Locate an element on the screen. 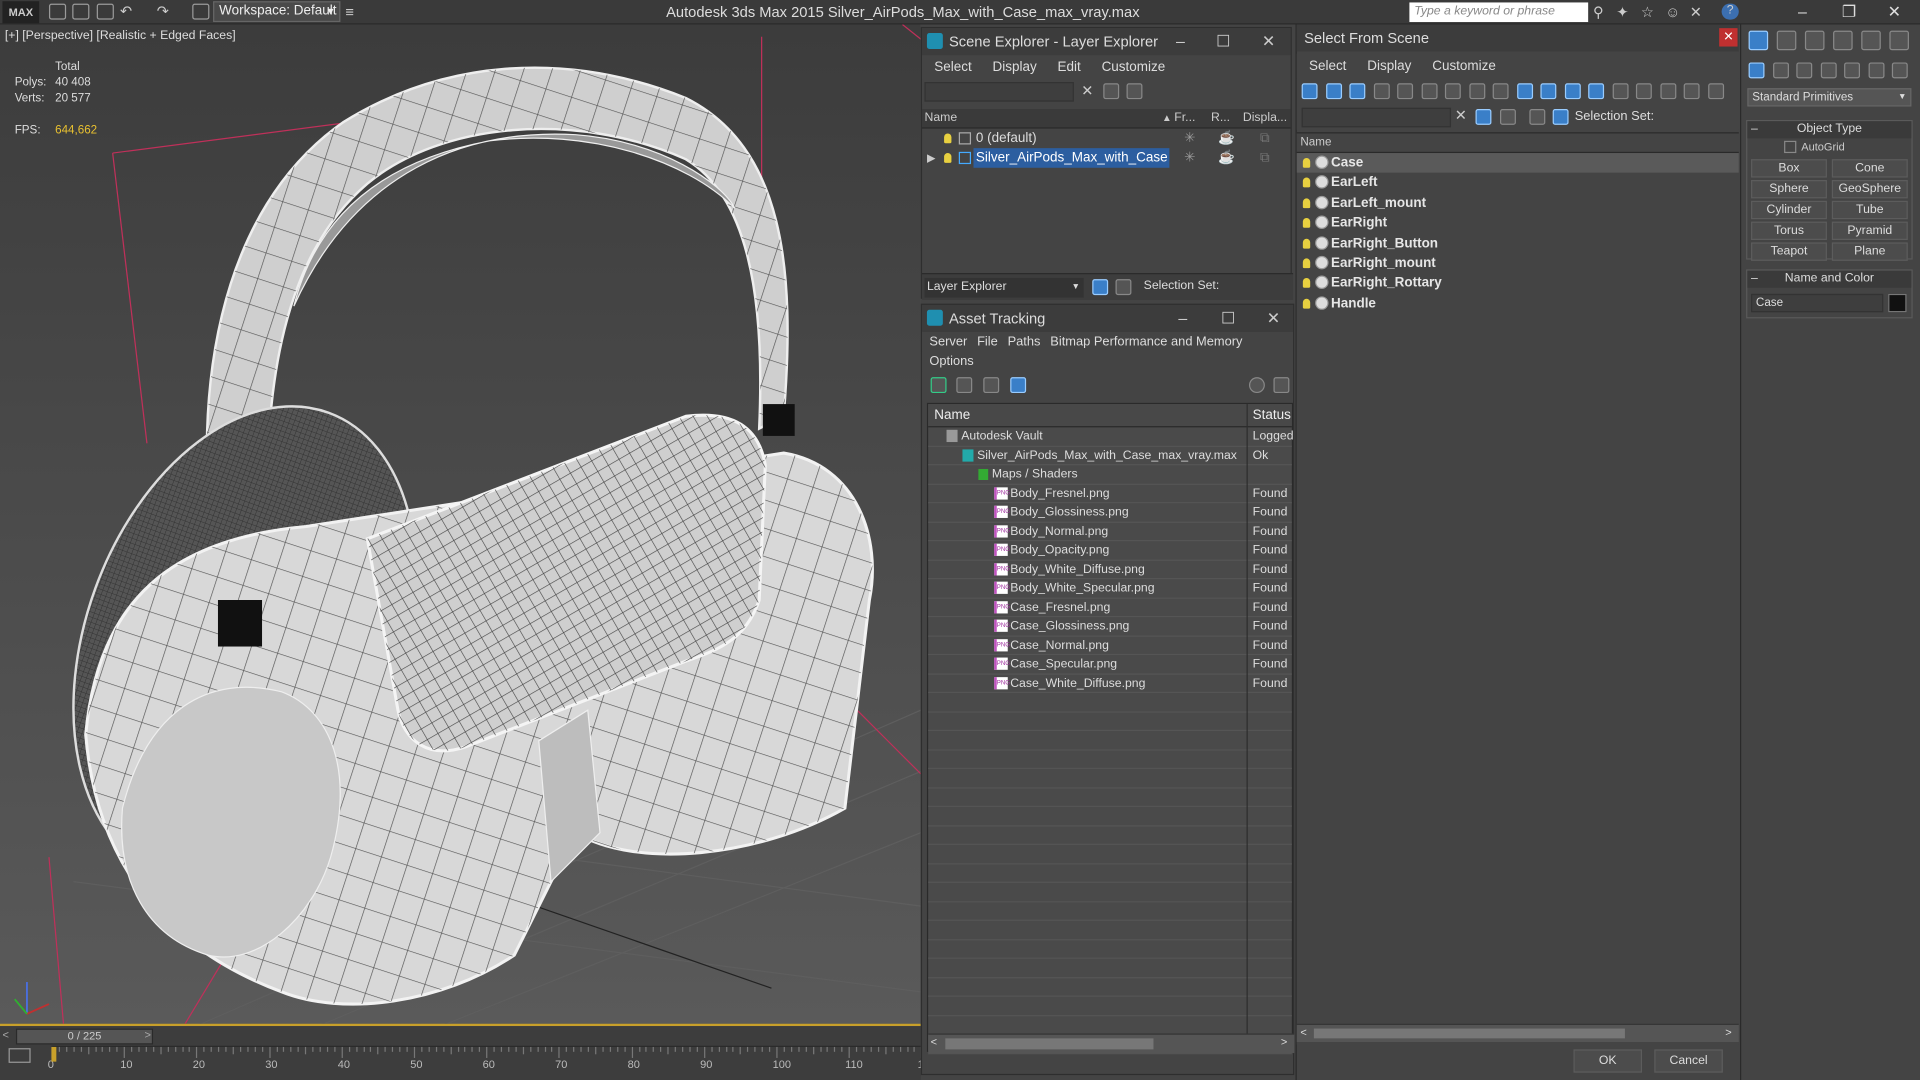  menu-file: File is located at coordinates (987, 341).